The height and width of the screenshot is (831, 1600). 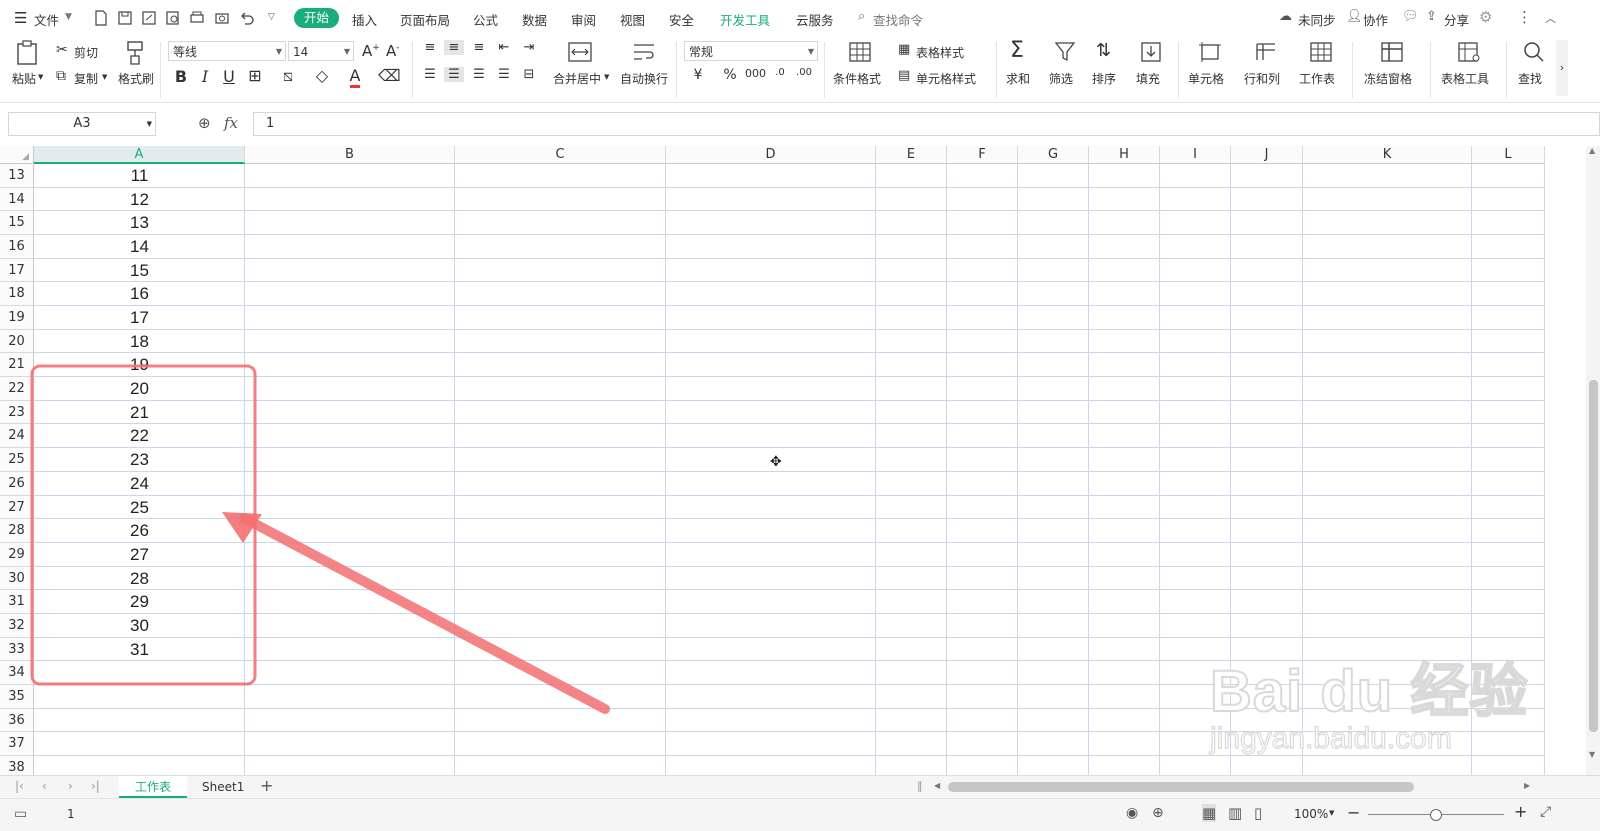 What do you see at coordinates (1388, 78) in the screenshot?
I see `freeze-panes-button: 冻结窗格` at bounding box center [1388, 78].